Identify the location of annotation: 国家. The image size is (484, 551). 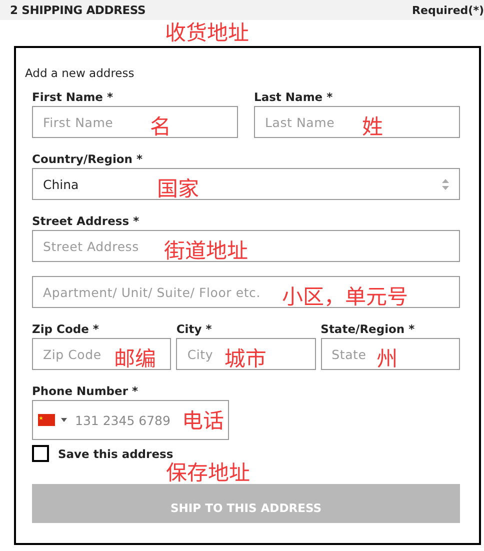
(178, 188).